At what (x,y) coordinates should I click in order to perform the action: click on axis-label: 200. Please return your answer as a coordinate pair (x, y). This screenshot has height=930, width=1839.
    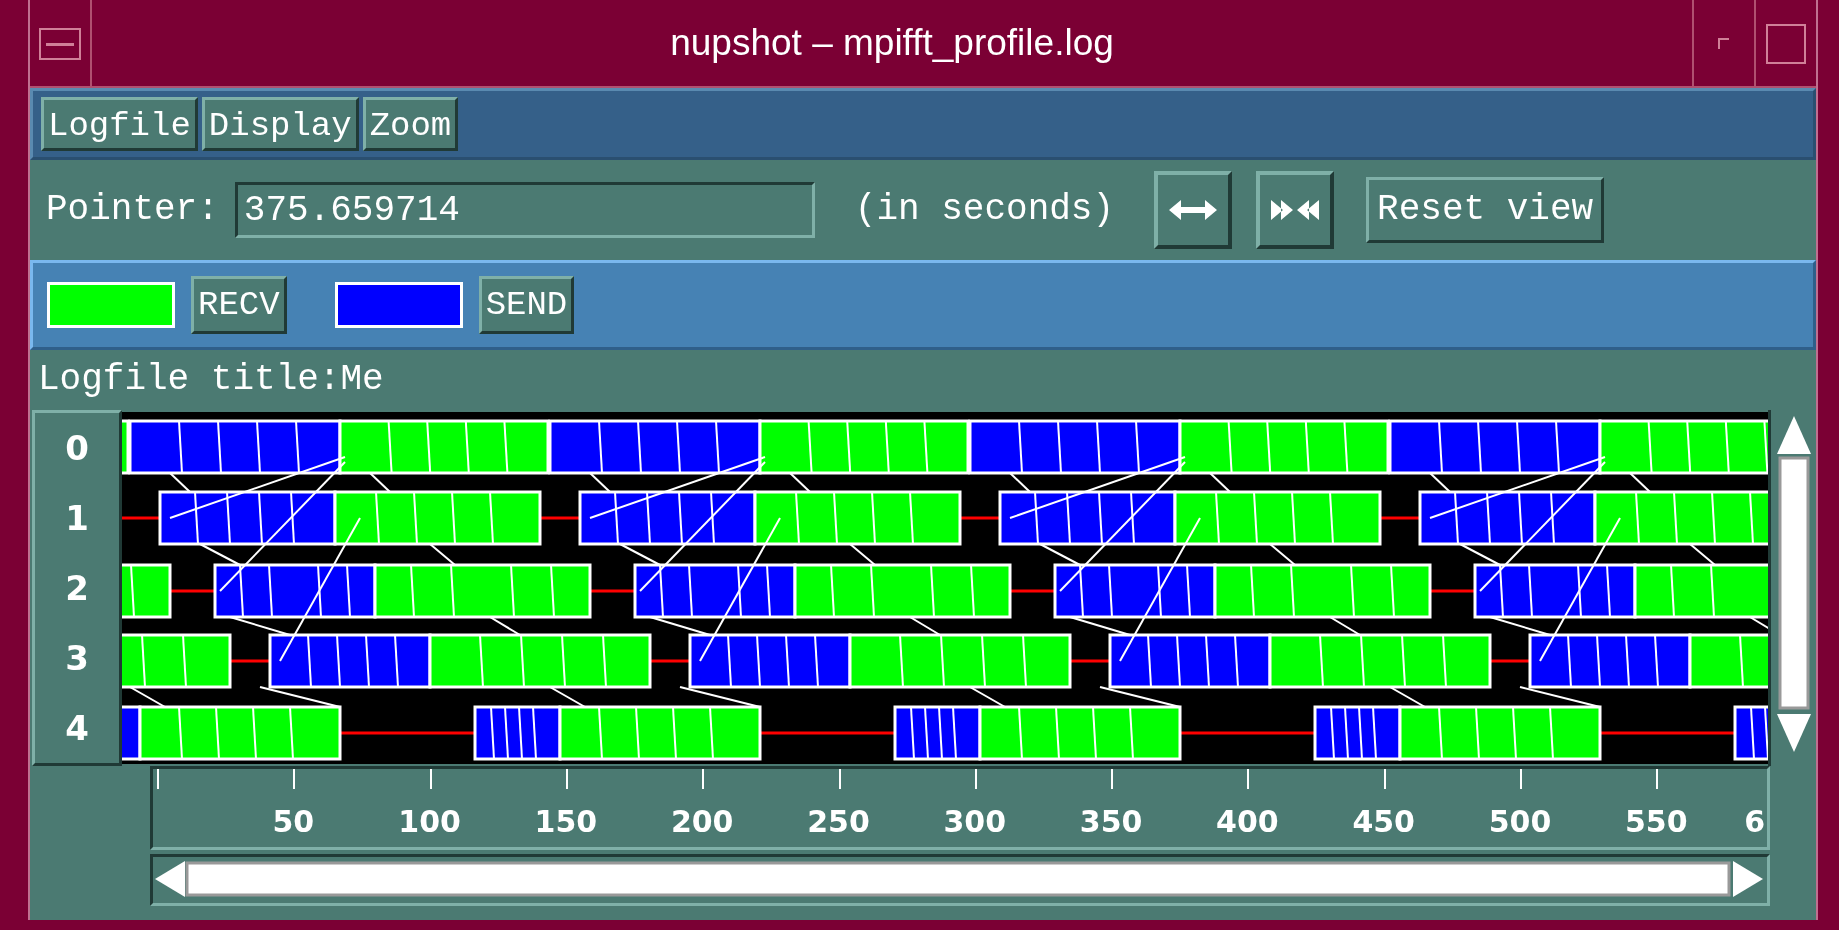
    Looking at the image, I should click on (702, 822).